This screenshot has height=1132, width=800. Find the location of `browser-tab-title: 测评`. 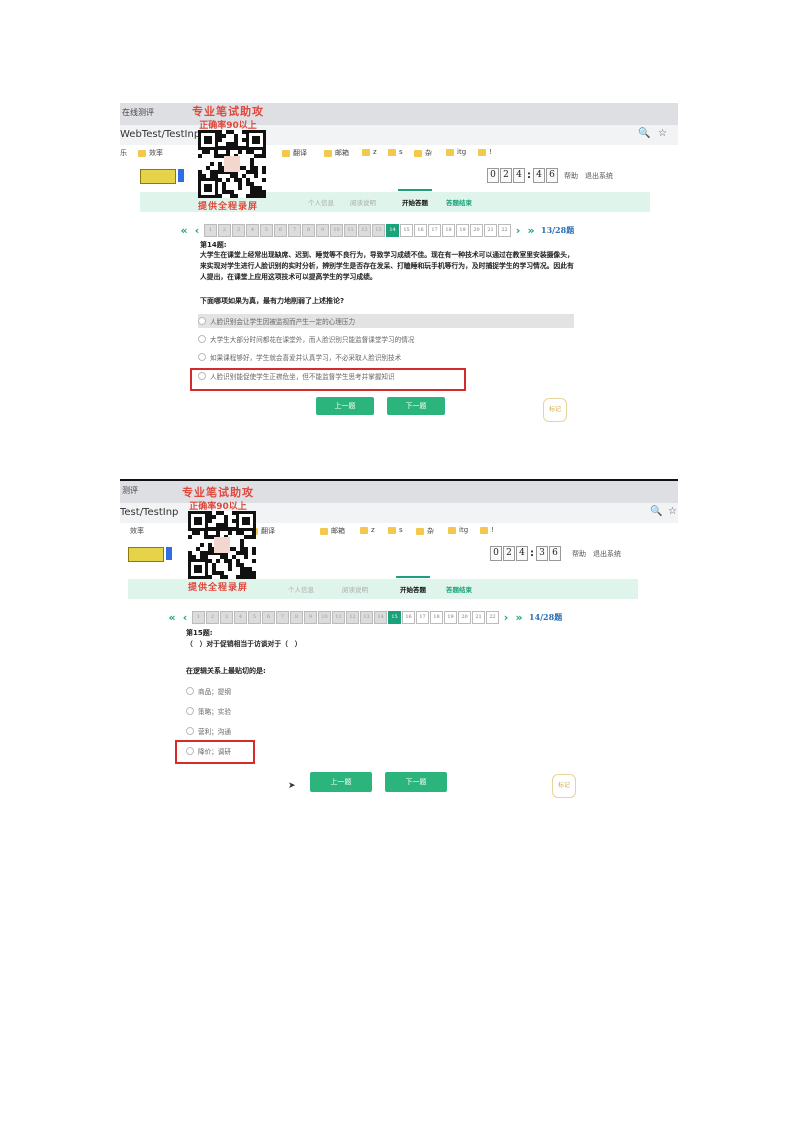

browser-tab-title: 测评 is located at coordinates (129, 490).